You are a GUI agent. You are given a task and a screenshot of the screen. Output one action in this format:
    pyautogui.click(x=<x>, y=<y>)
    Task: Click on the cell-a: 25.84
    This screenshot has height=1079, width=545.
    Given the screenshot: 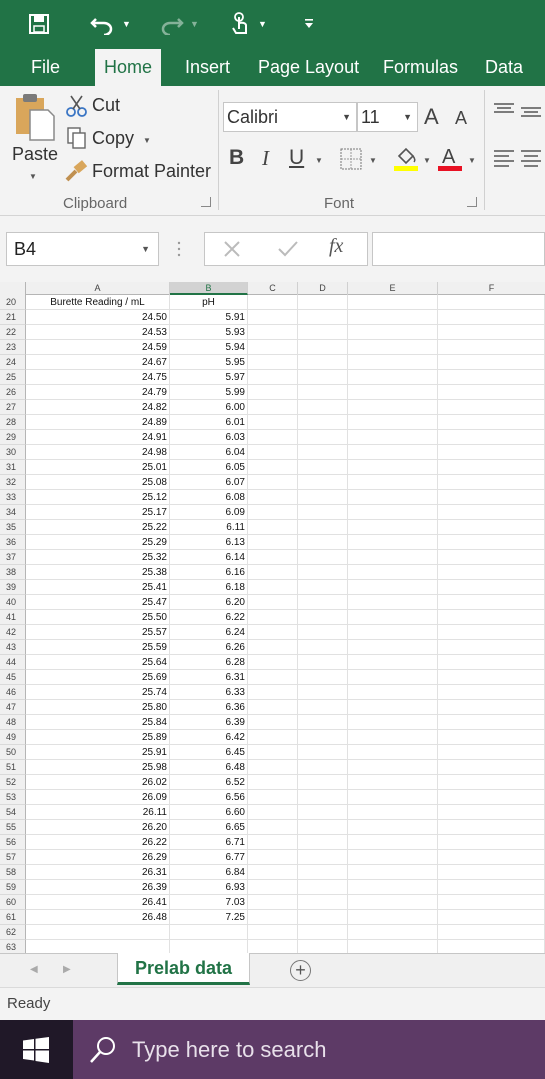 What is the action you would take?
    pyautogui.click(x=98, y=722)
    